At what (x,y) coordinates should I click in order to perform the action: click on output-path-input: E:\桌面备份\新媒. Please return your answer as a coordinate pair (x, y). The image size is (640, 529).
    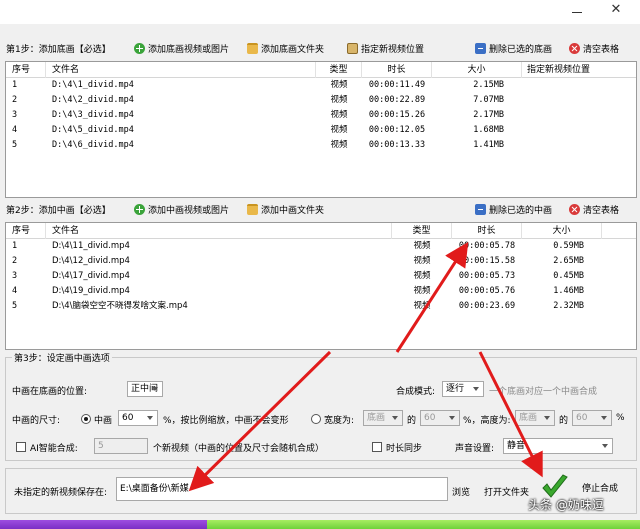
    Looking at the image, I should click on (282, 489).